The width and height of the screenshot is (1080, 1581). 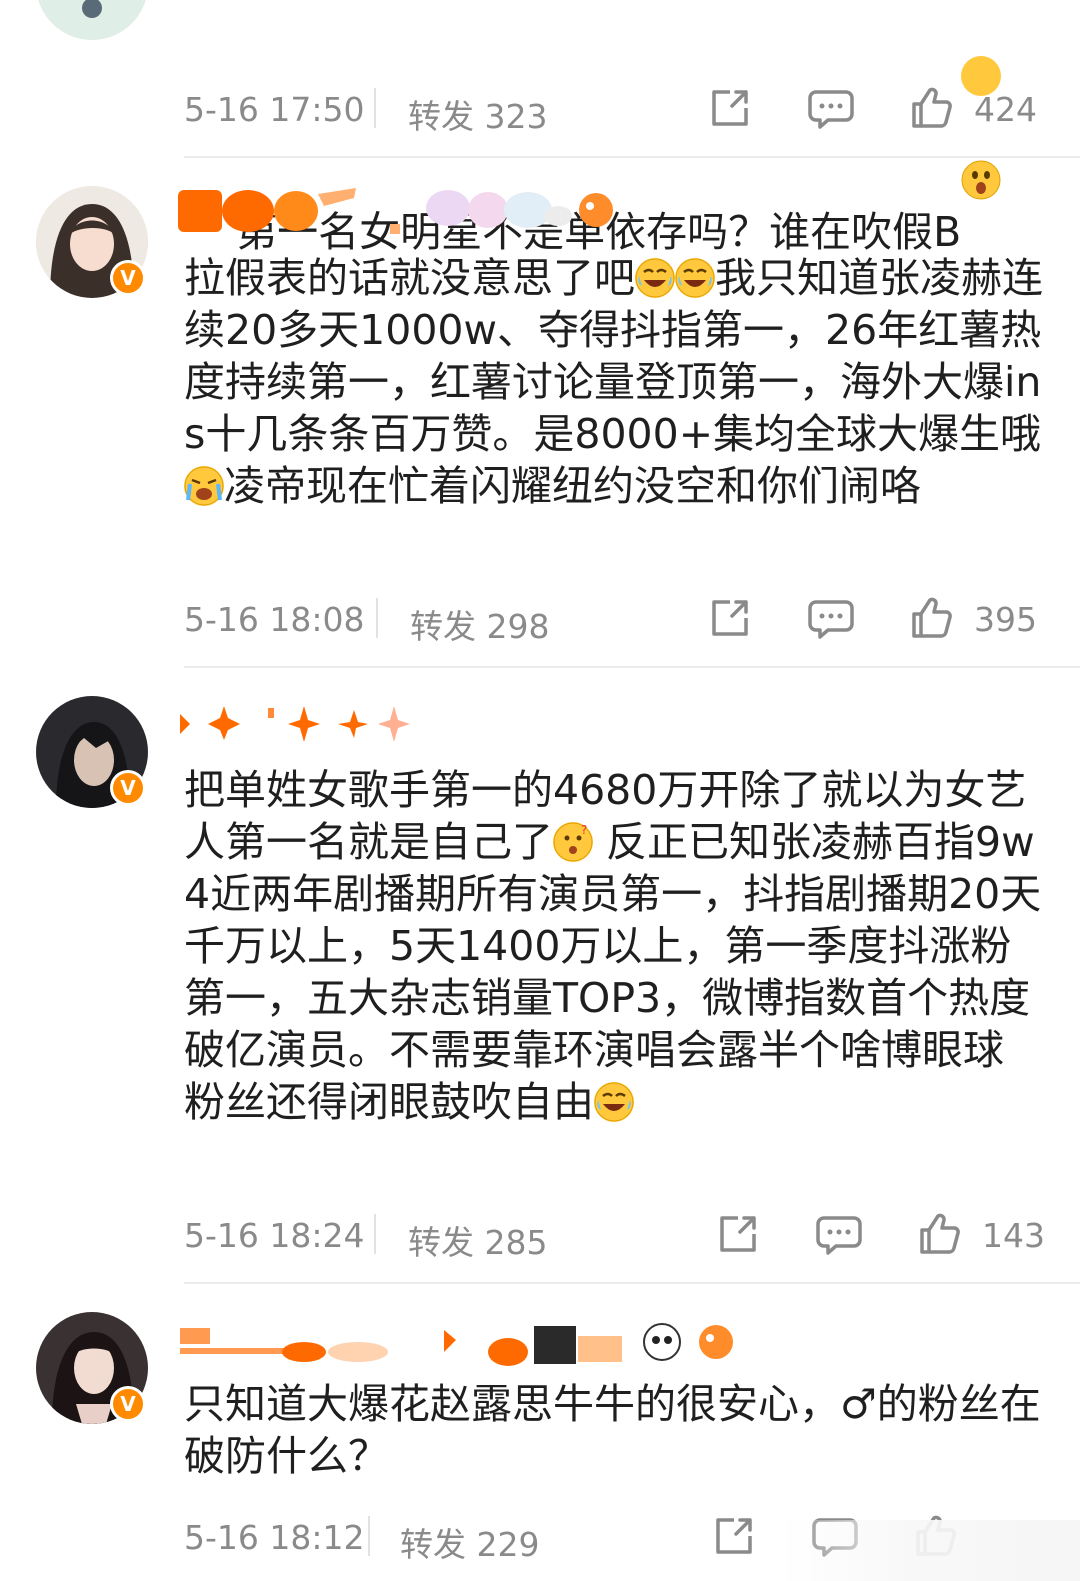 What do you see at coordinates (274, 1537) in the screenshot?
I see `timestamp: 5-16 18:12` at bounding box center [274, 1537].